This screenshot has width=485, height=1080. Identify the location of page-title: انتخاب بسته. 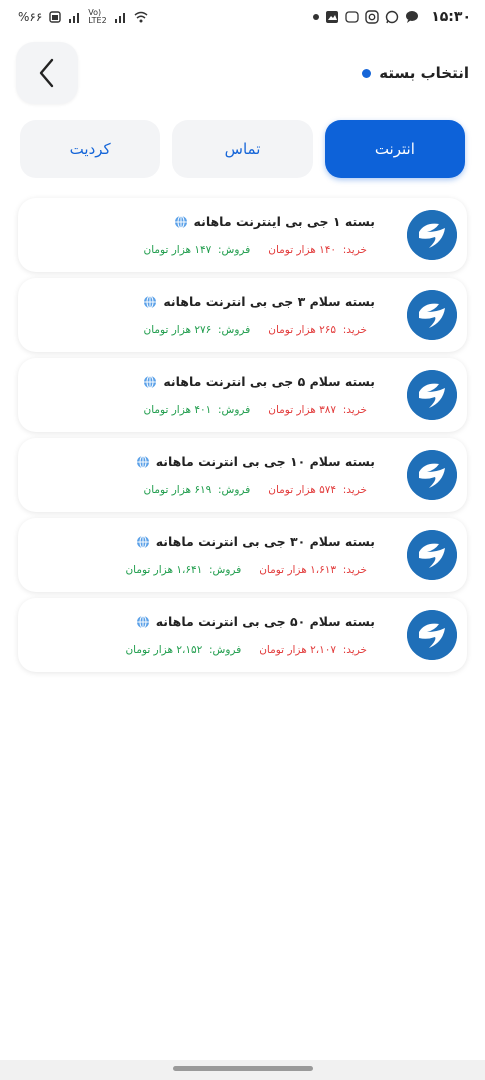
(415, 73).